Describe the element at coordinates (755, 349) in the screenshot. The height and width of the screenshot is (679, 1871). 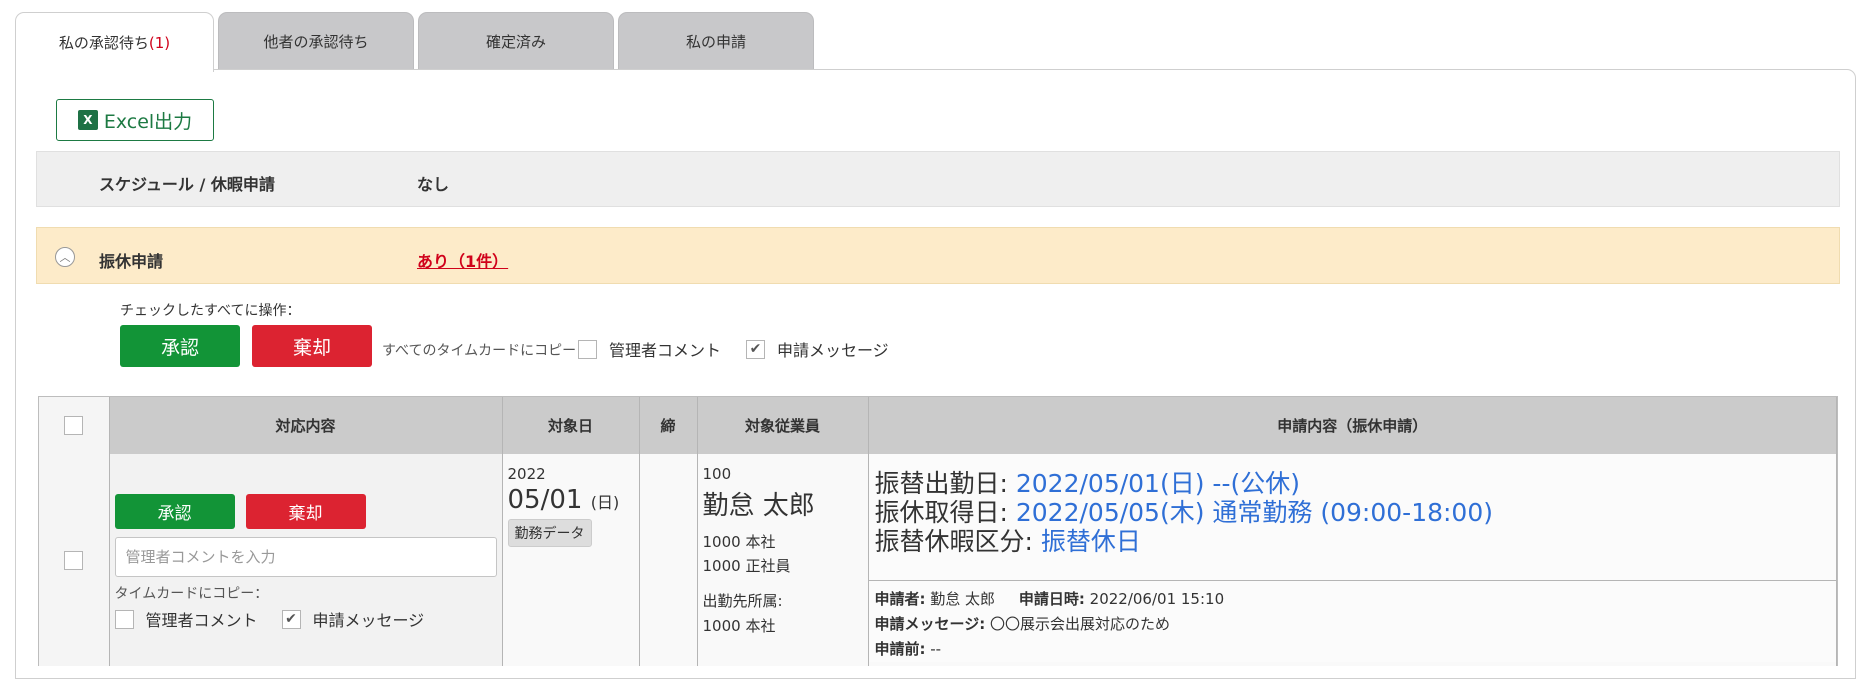
I see `bulk-request-message-checkbox: ✔` at that location.